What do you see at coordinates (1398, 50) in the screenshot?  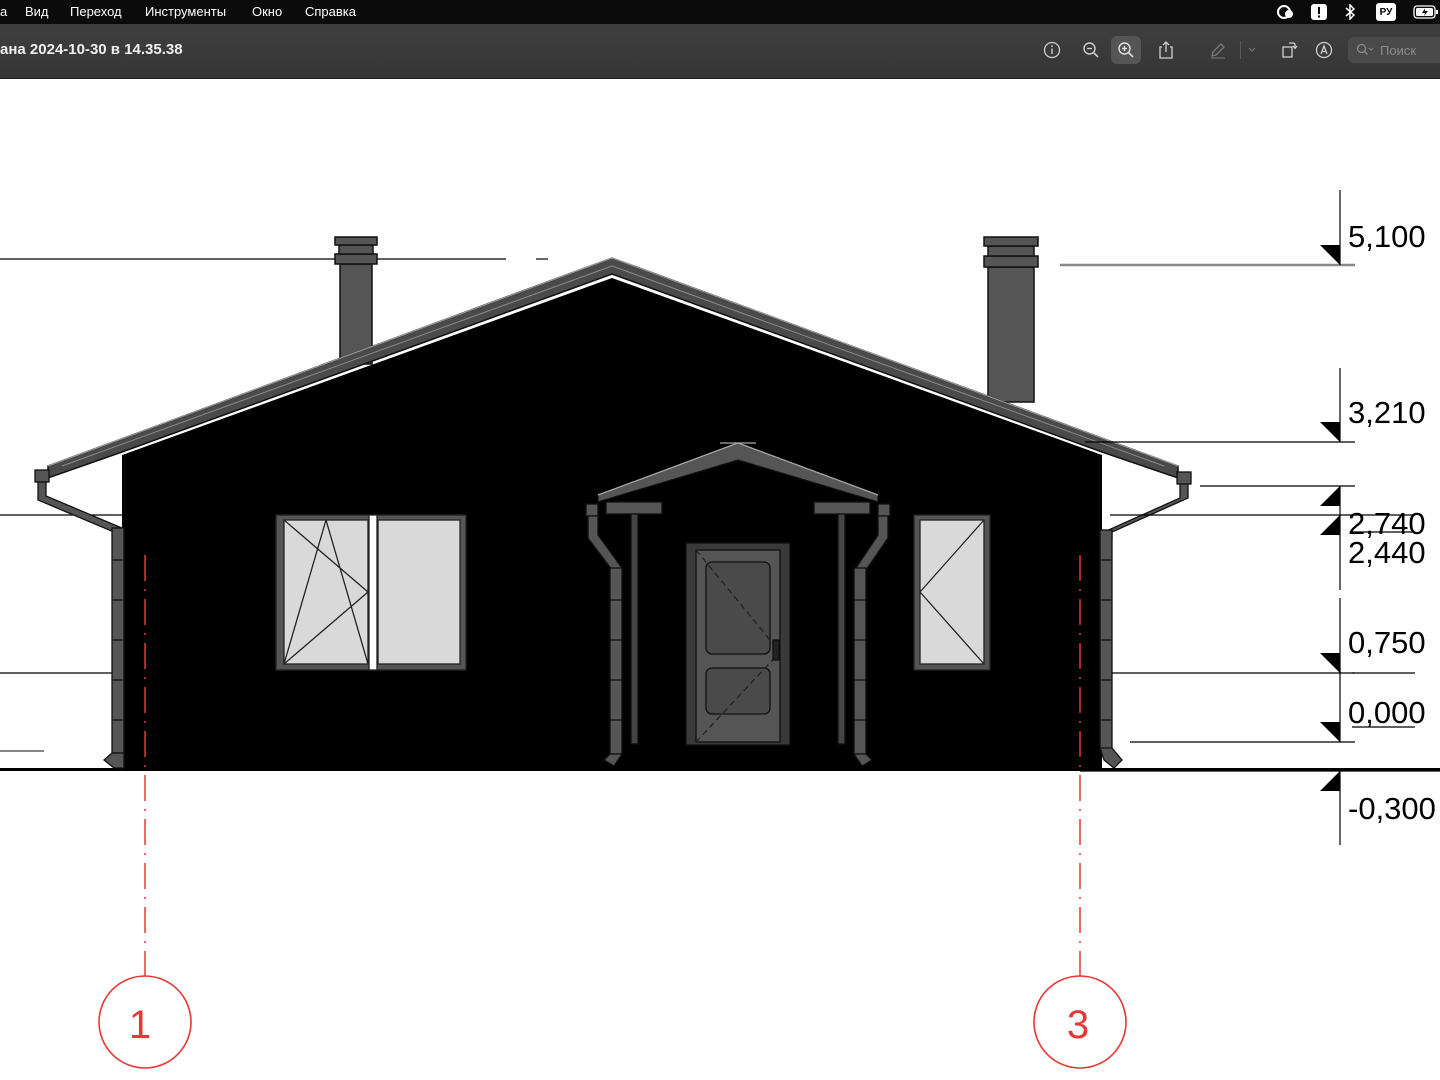 I see `search-placeholder: Поиск` at bounding box center [1398, 50].